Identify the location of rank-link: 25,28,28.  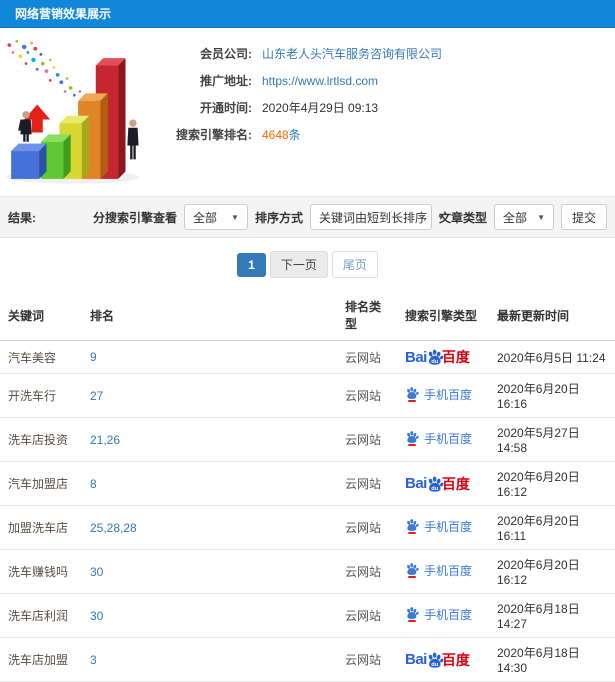
(113, 528).